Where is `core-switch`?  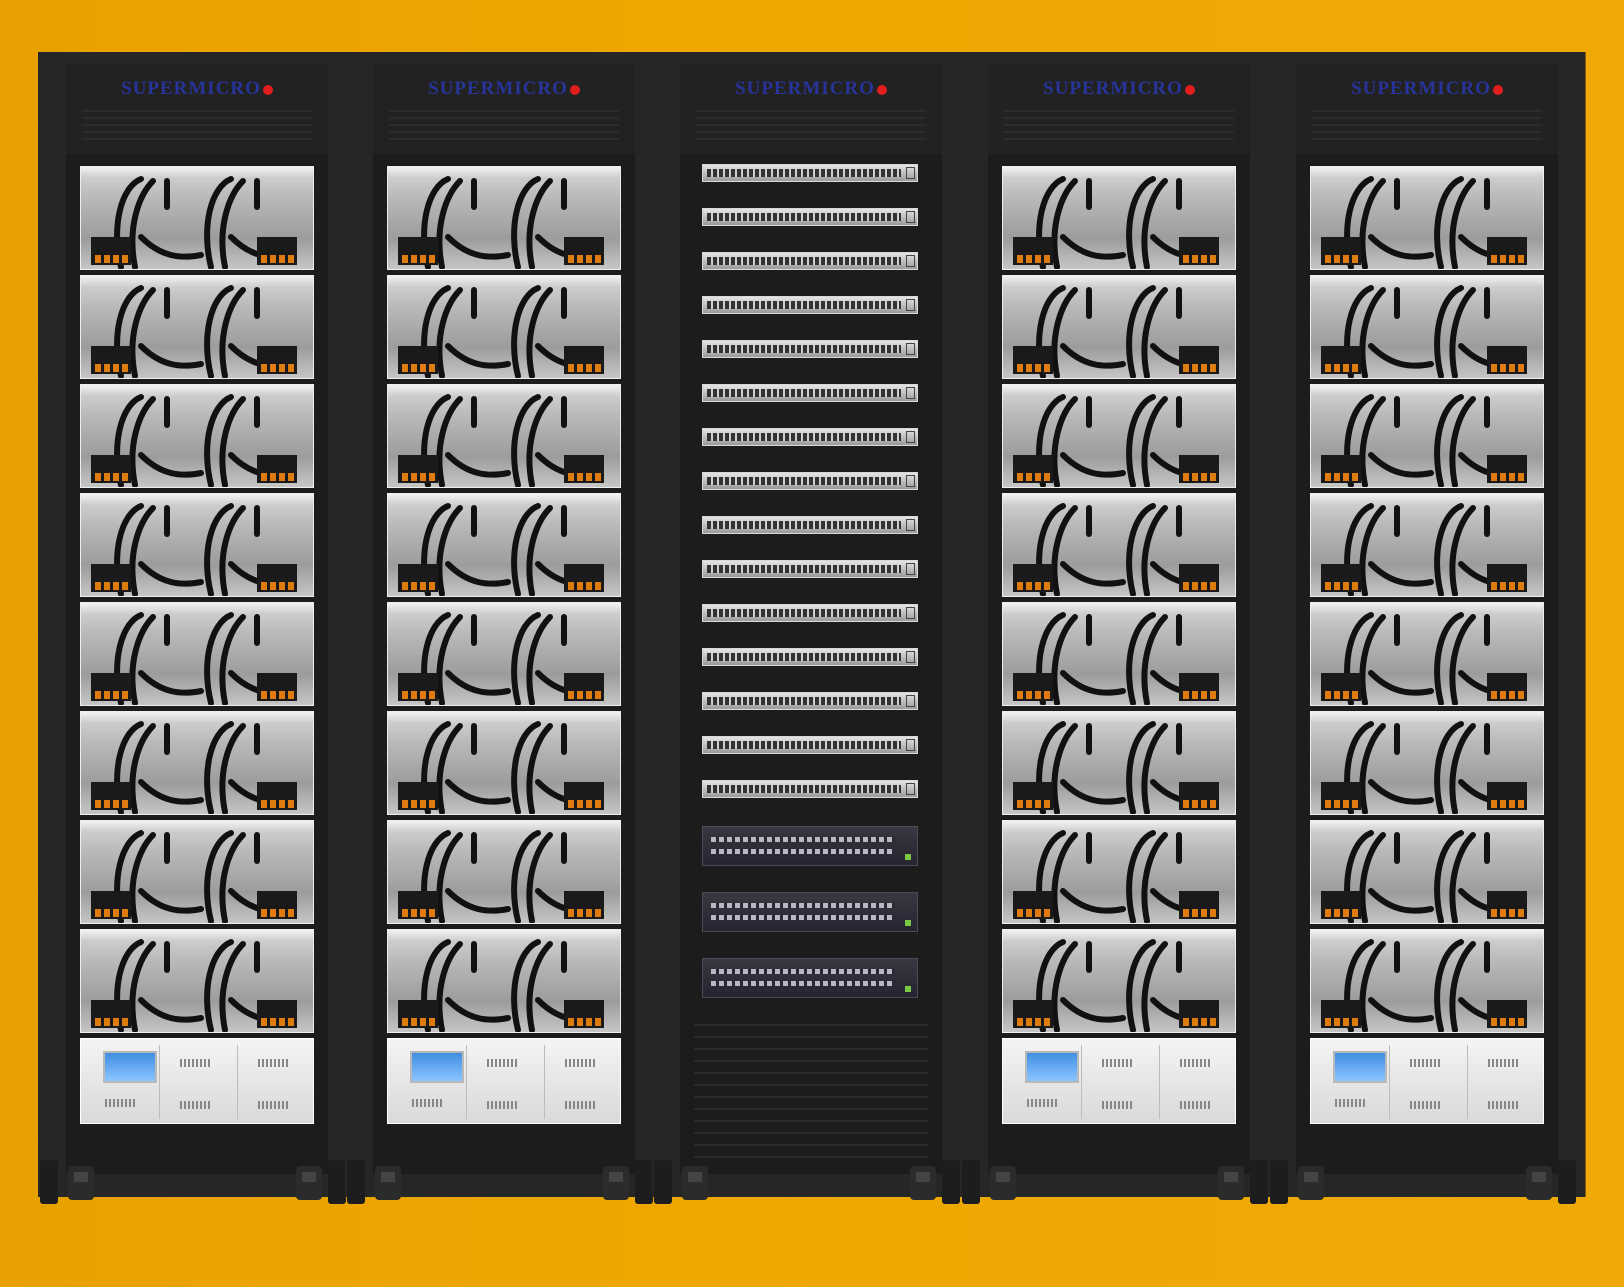
core-switch is located at coordinates (810, 912).